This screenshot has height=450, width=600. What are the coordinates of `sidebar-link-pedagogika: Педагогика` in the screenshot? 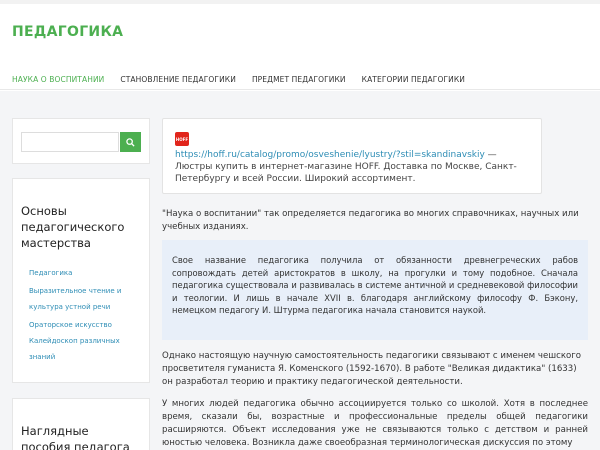 It's located at (88, 273).